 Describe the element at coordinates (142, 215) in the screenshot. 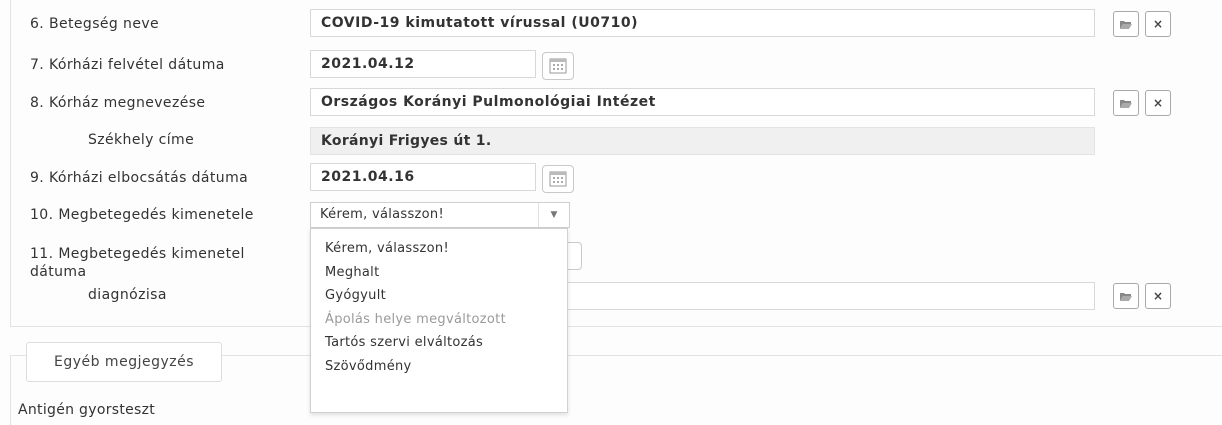

I see `outcome-label: 10. Megbetegedés kimenetele` at that location.